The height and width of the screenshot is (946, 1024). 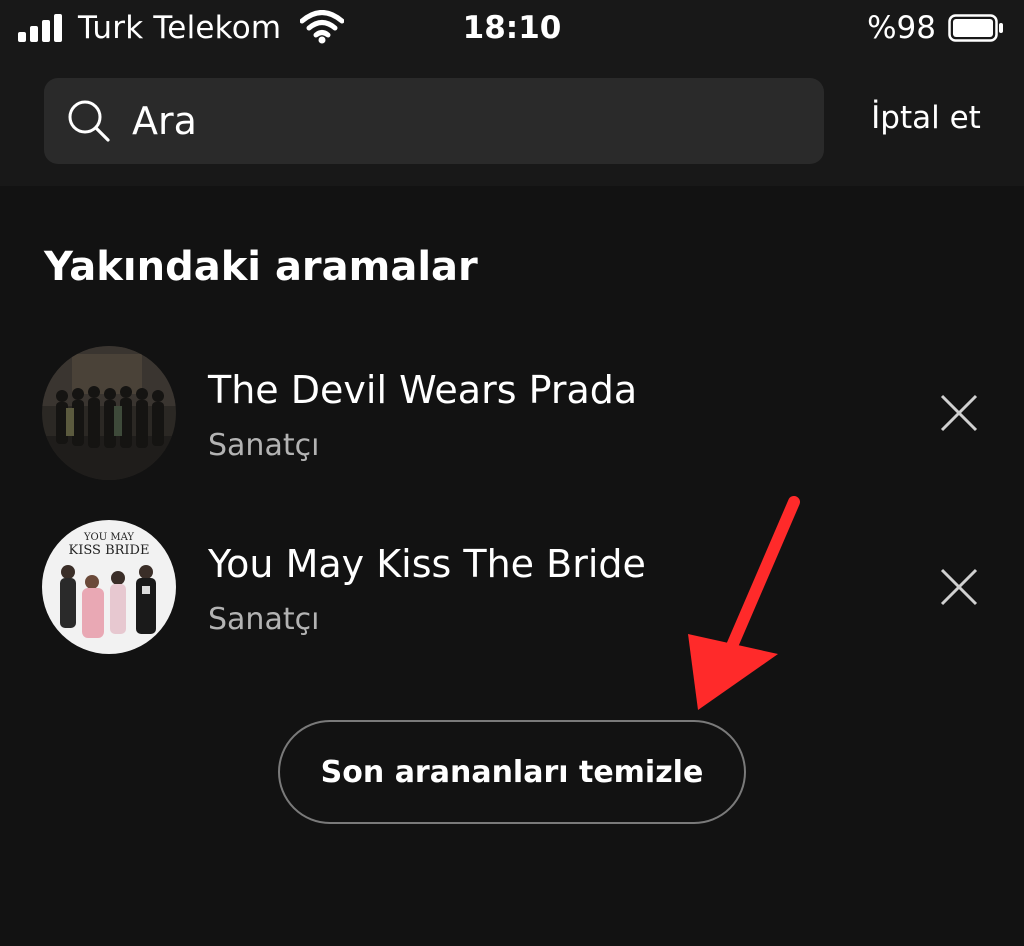 What do you see at coordinates (901, 28) in the screenshot?
I see `battery-percent: %98` at bounding box center [901, 28].